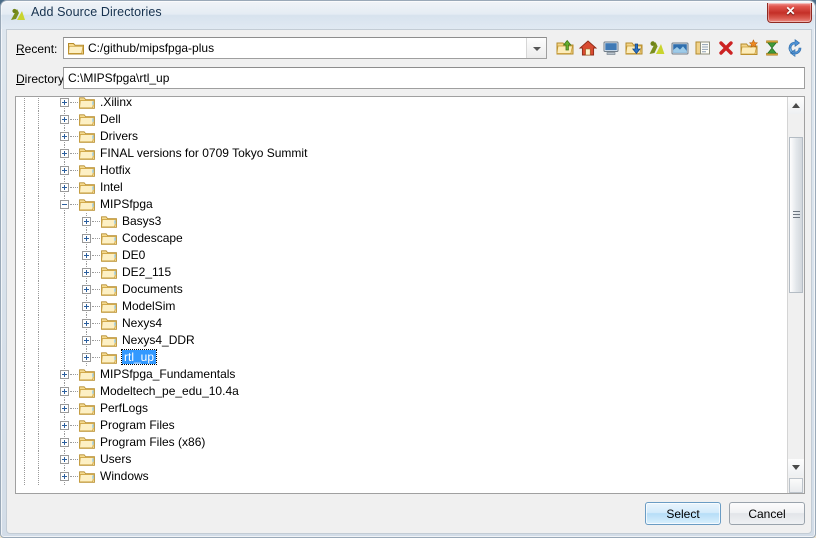 Image resolution: width=816 pixels, height=538 pixels. Describe the element at coordinates (402, 289) in the screenshot. I see `tree-row: Documents` at that location.